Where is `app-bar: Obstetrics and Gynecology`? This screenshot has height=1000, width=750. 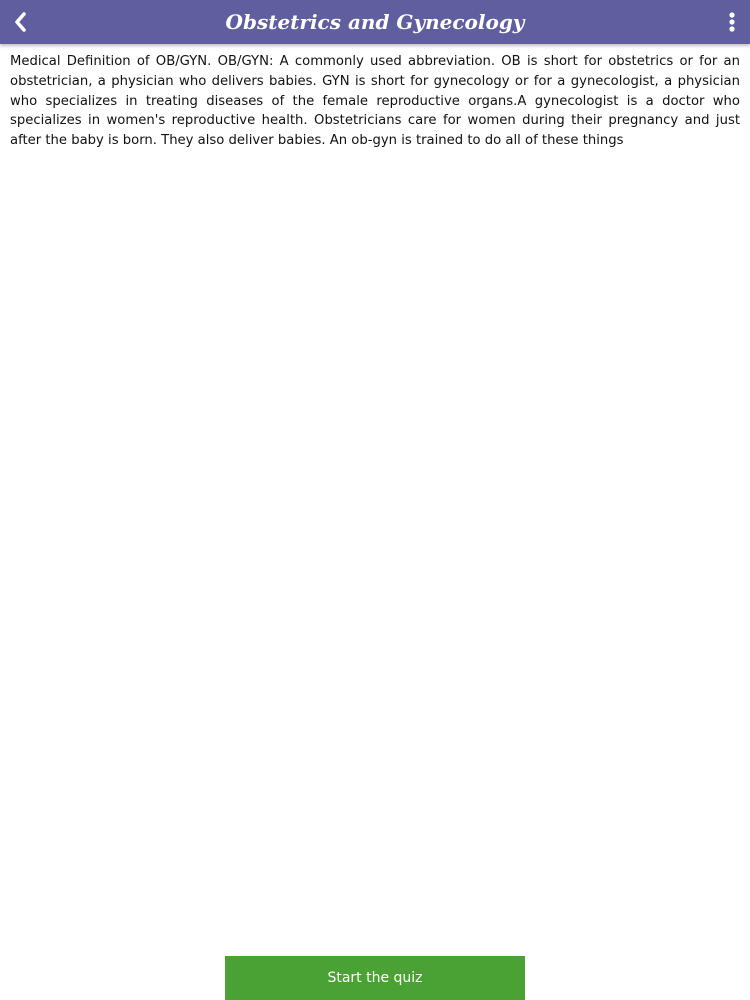 app-bar: Obstetrics and Gynecology is located at coordinates (375, 22).